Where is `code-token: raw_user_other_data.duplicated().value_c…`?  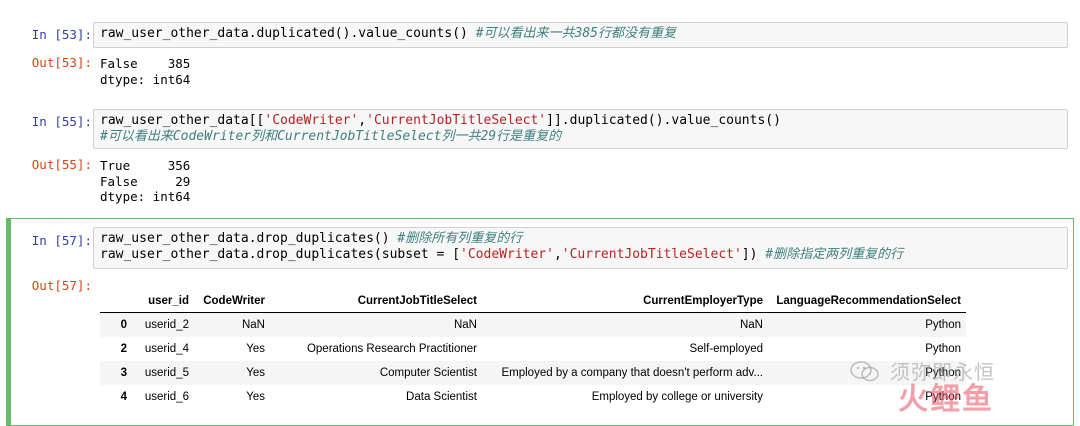 code-token: raw_user_other_data.duplicated().value_c… is located at coordinates (288, 33).